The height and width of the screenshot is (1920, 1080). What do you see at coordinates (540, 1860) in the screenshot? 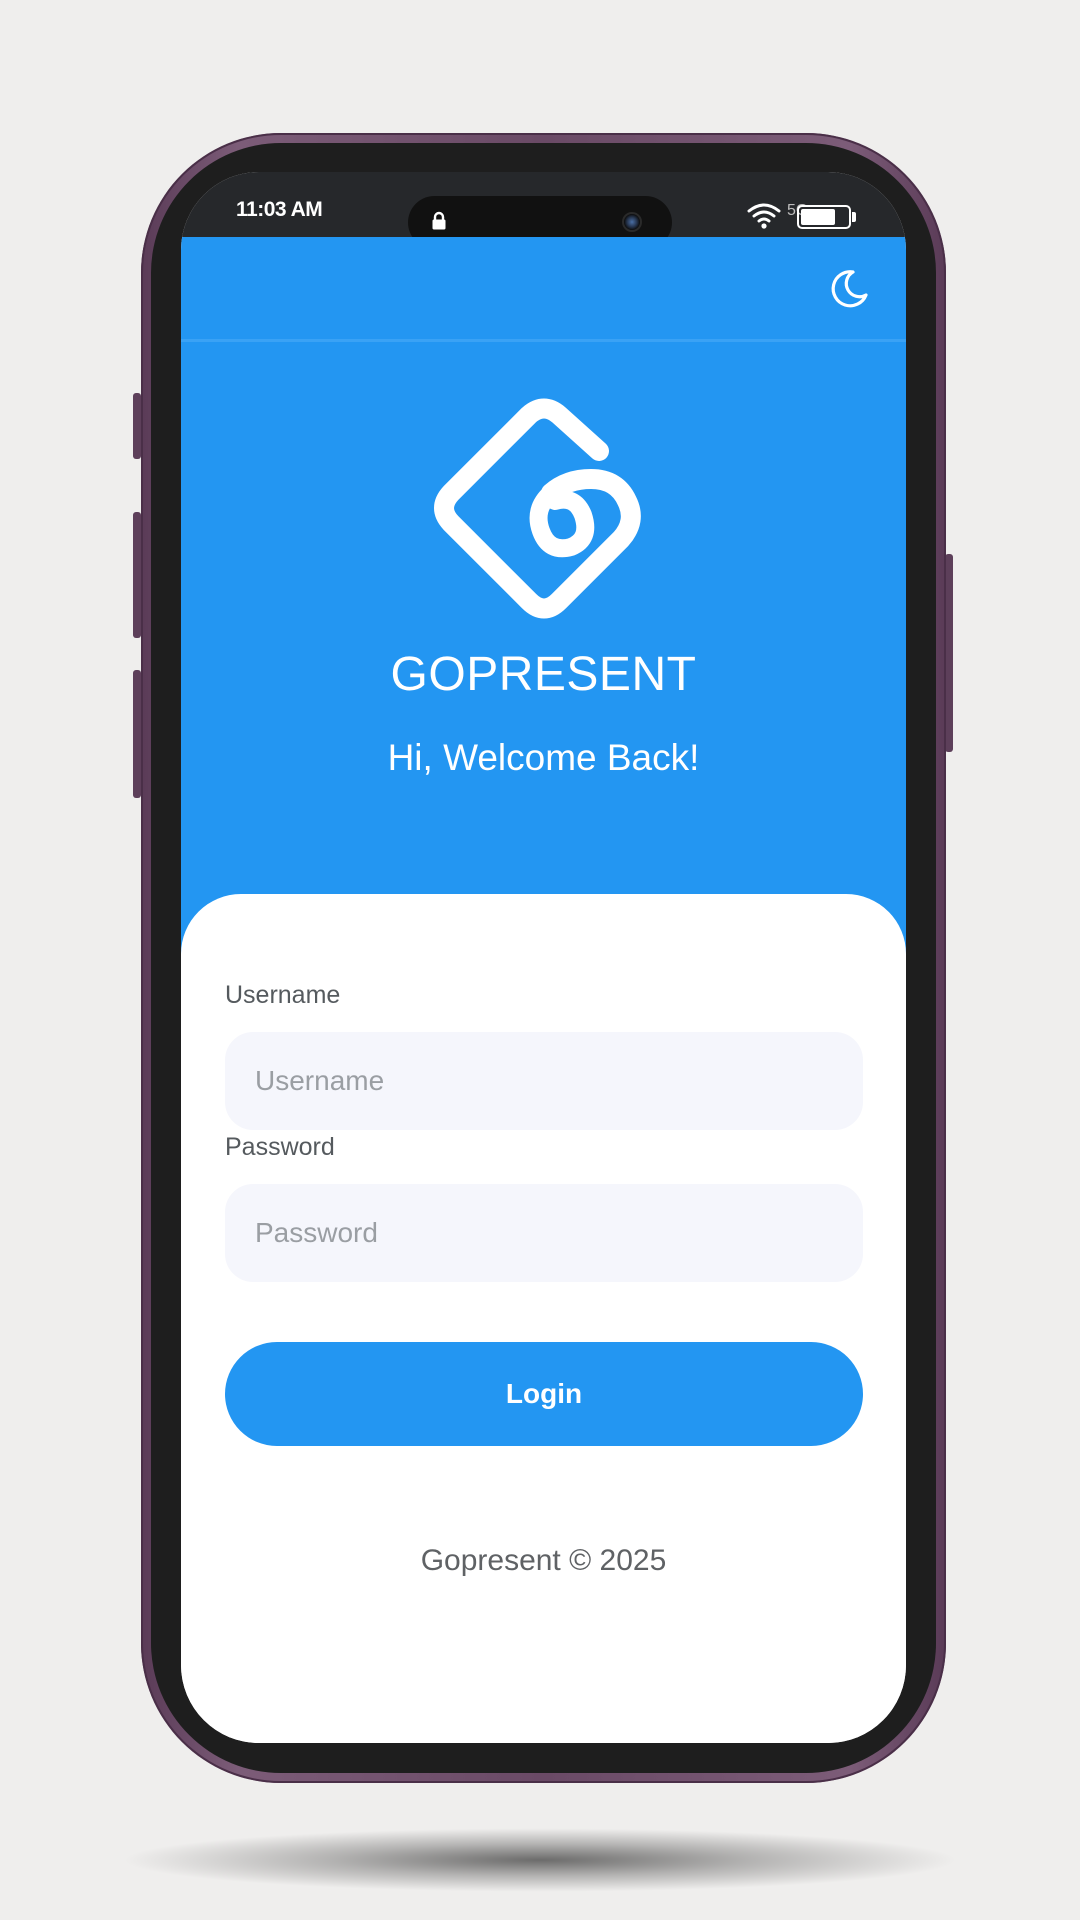
I see `phone-shadow` at bounding box center [540, 1860].